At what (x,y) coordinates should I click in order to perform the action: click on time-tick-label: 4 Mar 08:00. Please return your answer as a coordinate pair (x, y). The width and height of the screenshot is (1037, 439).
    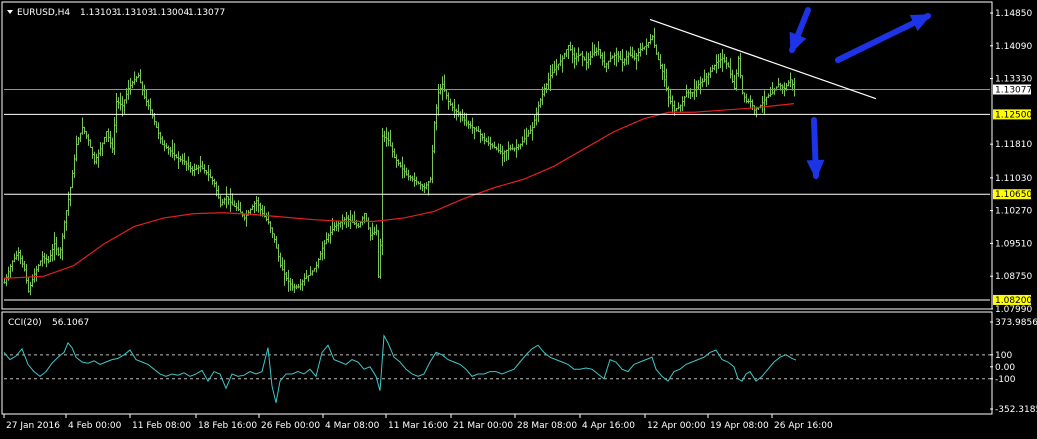
    Looking at the image, I should click on (352, 426).